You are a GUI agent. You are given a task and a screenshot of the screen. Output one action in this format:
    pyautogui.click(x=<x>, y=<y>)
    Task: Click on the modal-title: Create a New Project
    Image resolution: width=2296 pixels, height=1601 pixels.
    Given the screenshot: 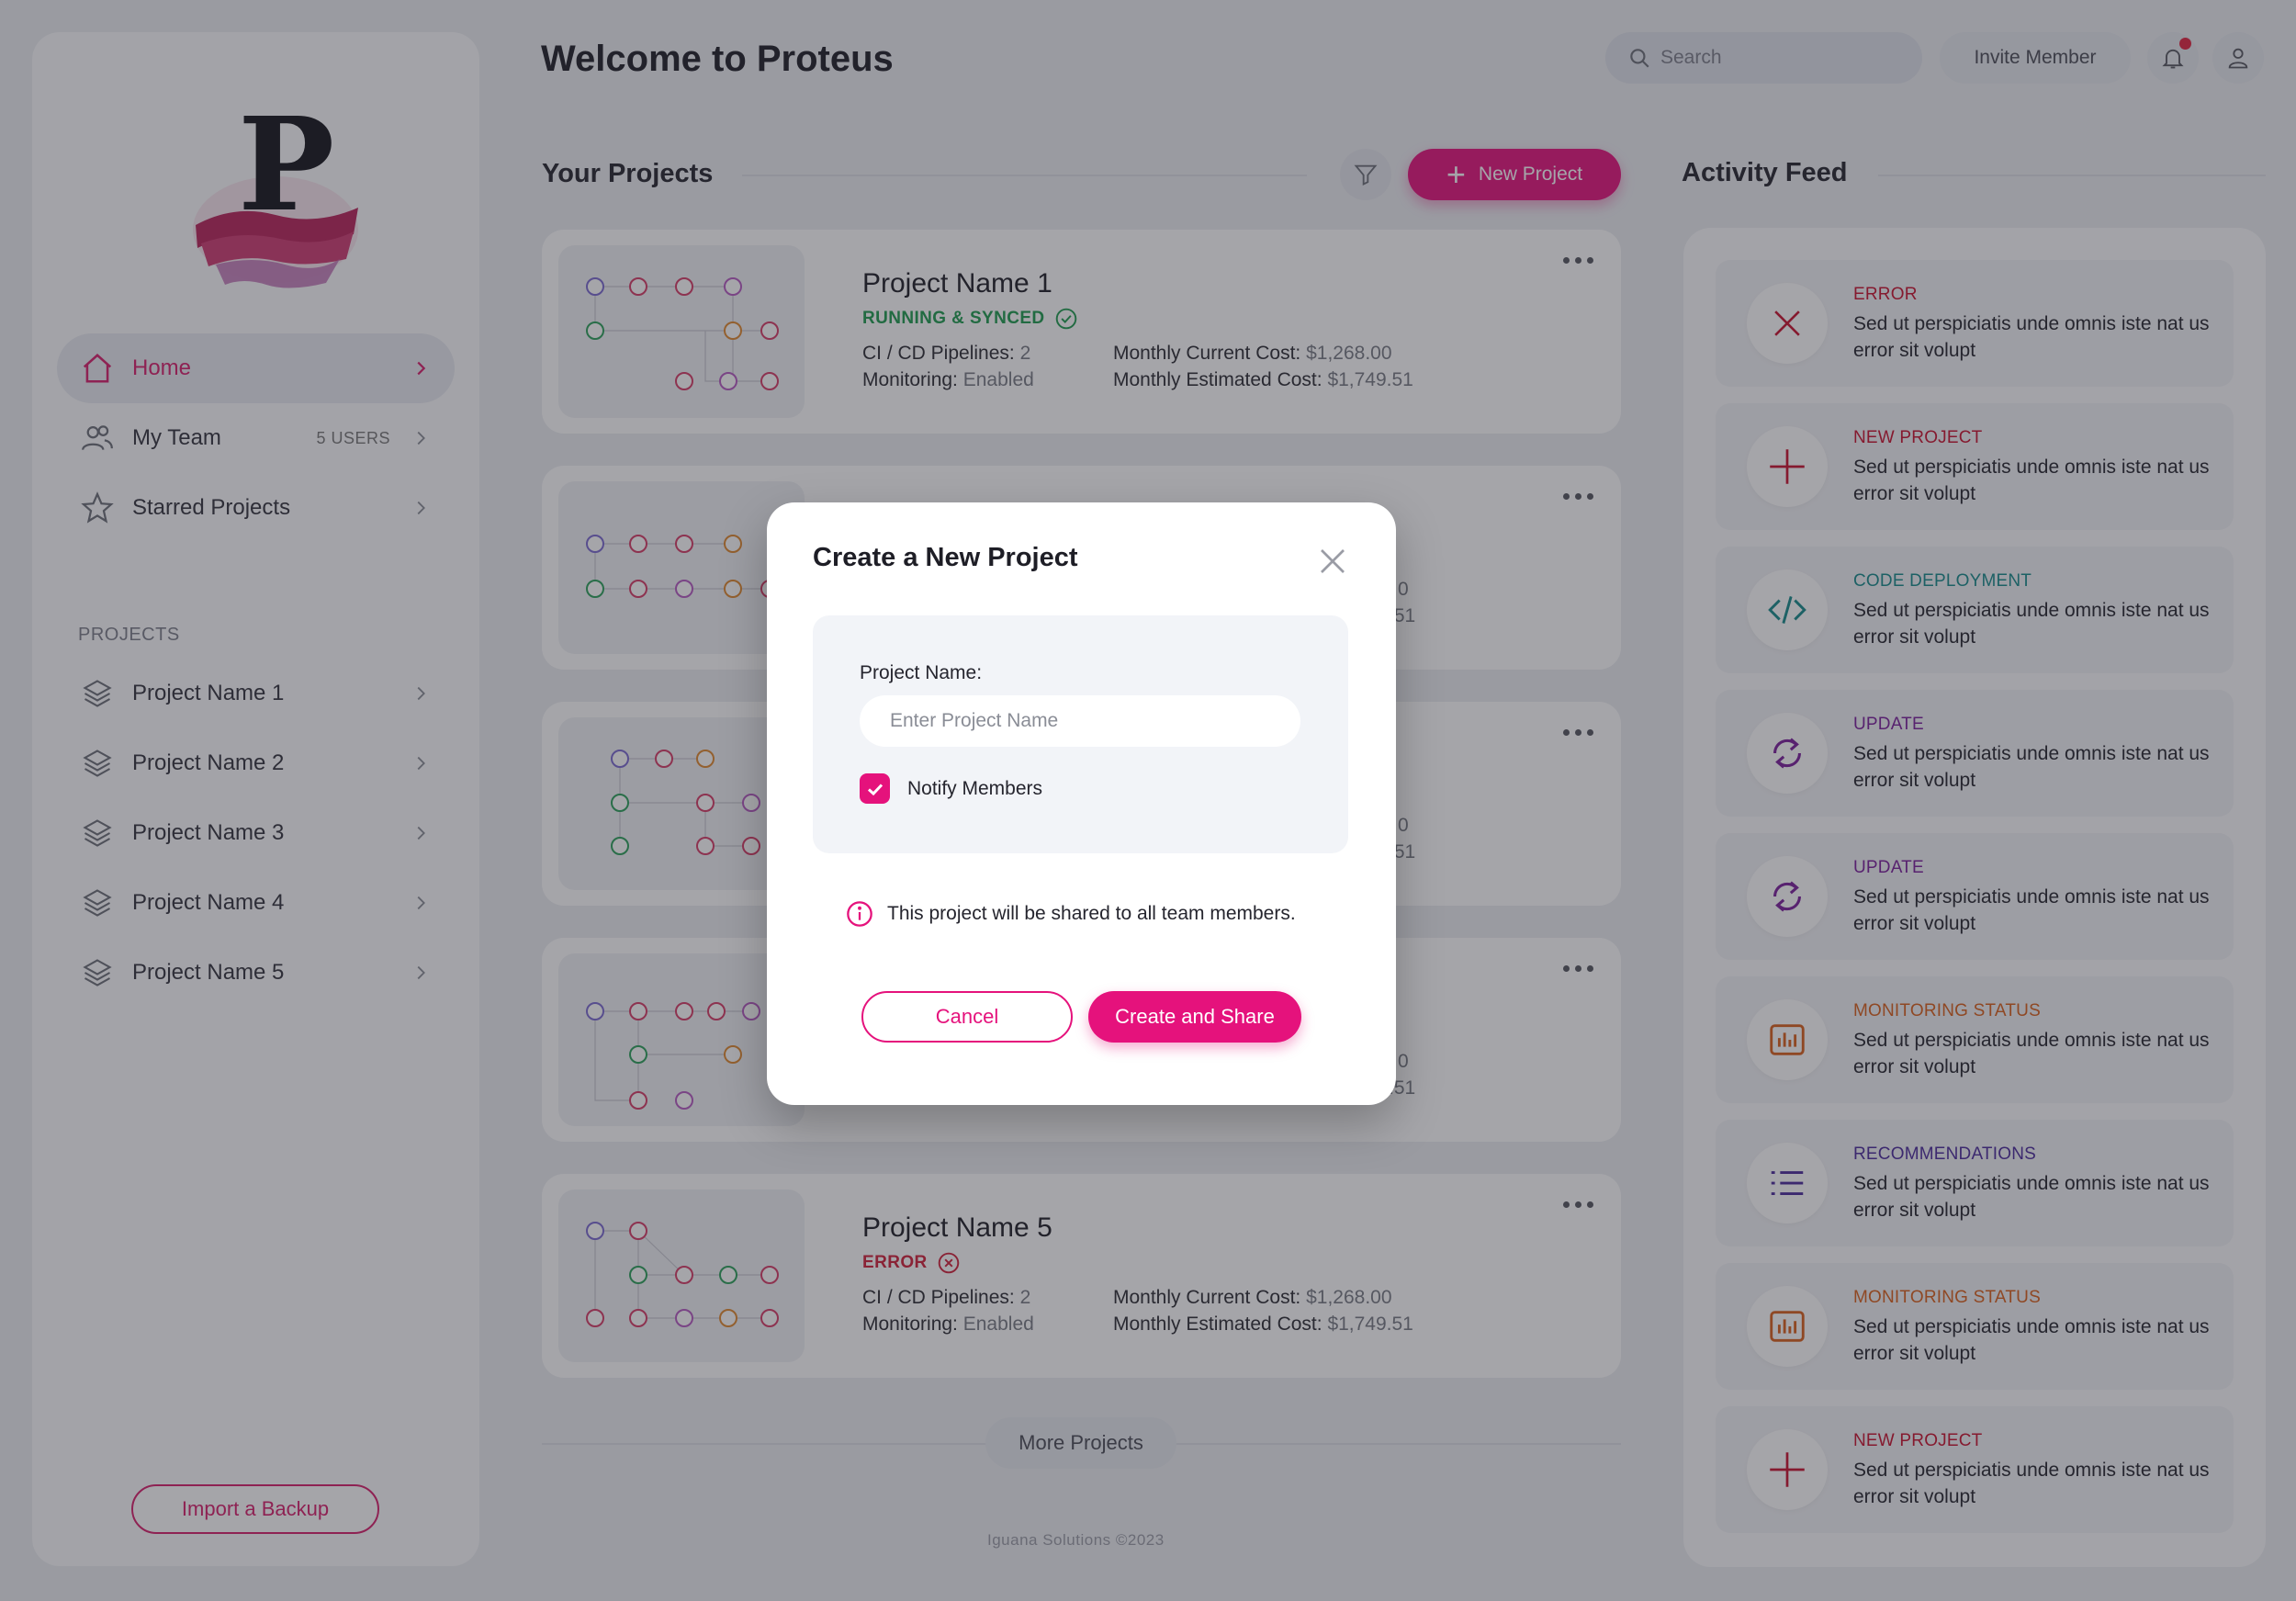 What is the action you would take?
    pyautogui.click(x=945, y=557)
    